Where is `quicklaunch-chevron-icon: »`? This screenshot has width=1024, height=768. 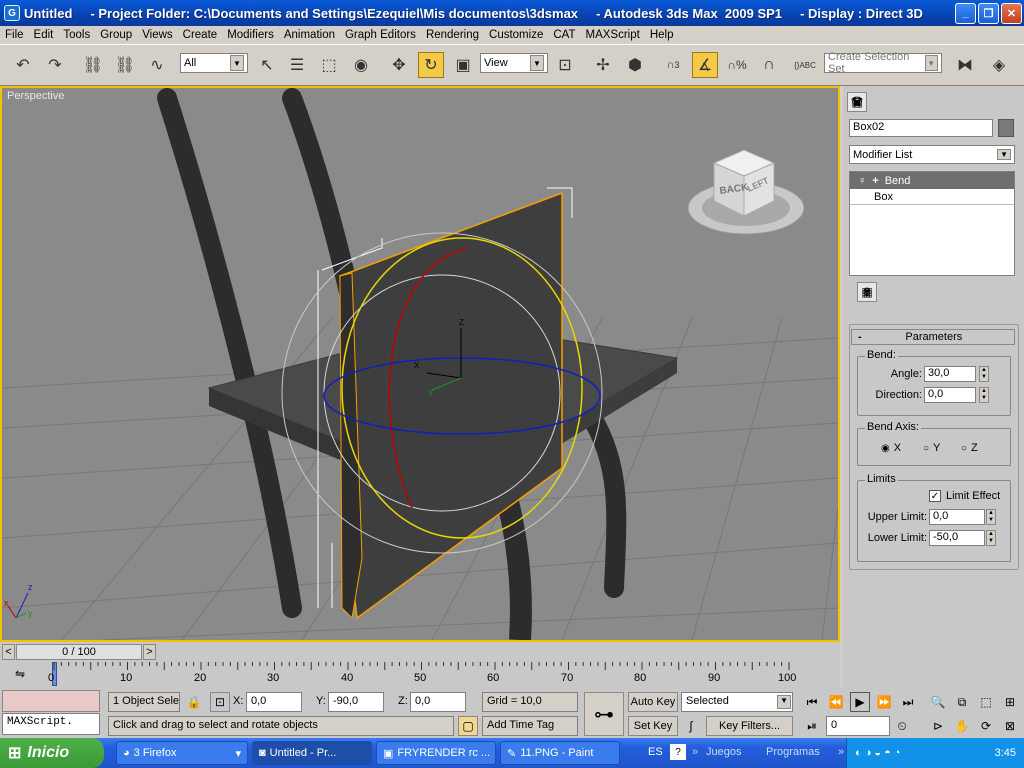 quicklaunch-chevron-icon: » is located at coordinates (695, 752).